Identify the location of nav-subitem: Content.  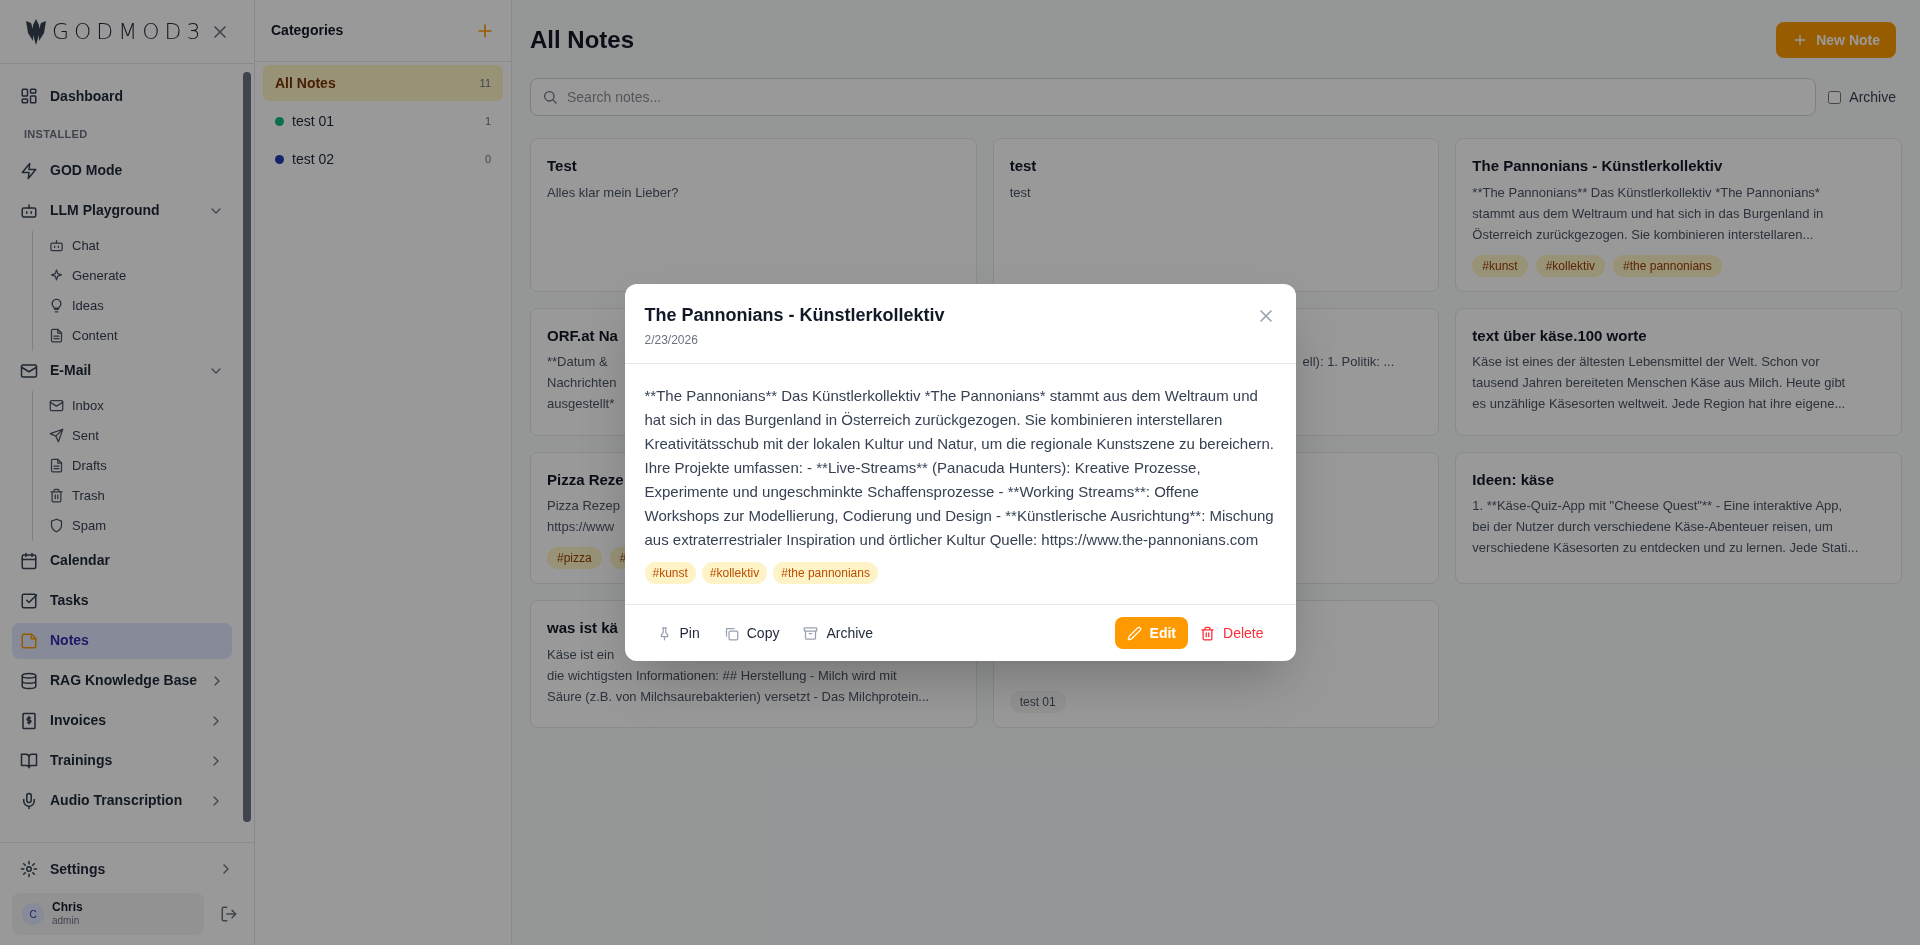
(140, 335).